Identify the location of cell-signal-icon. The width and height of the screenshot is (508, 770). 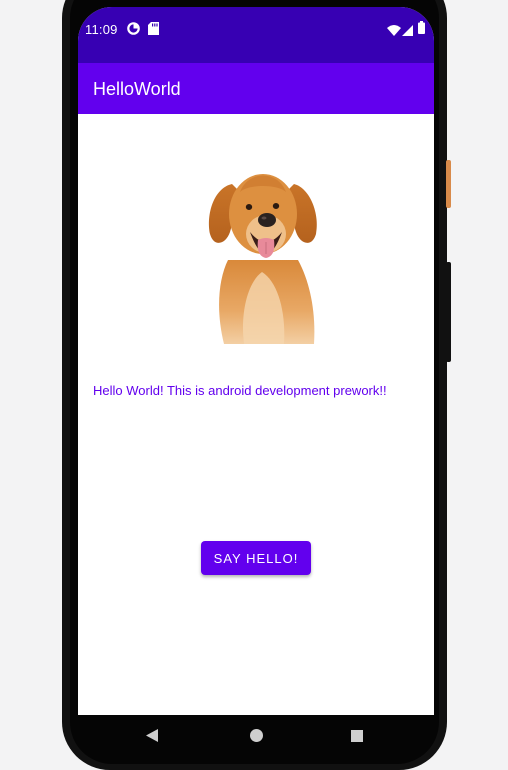
(407, 32).